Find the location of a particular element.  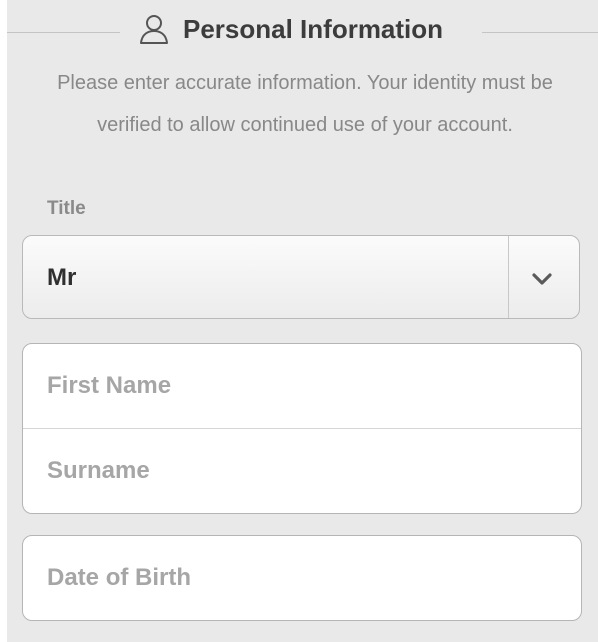

first-name-input is located at coordinates (302, 386).